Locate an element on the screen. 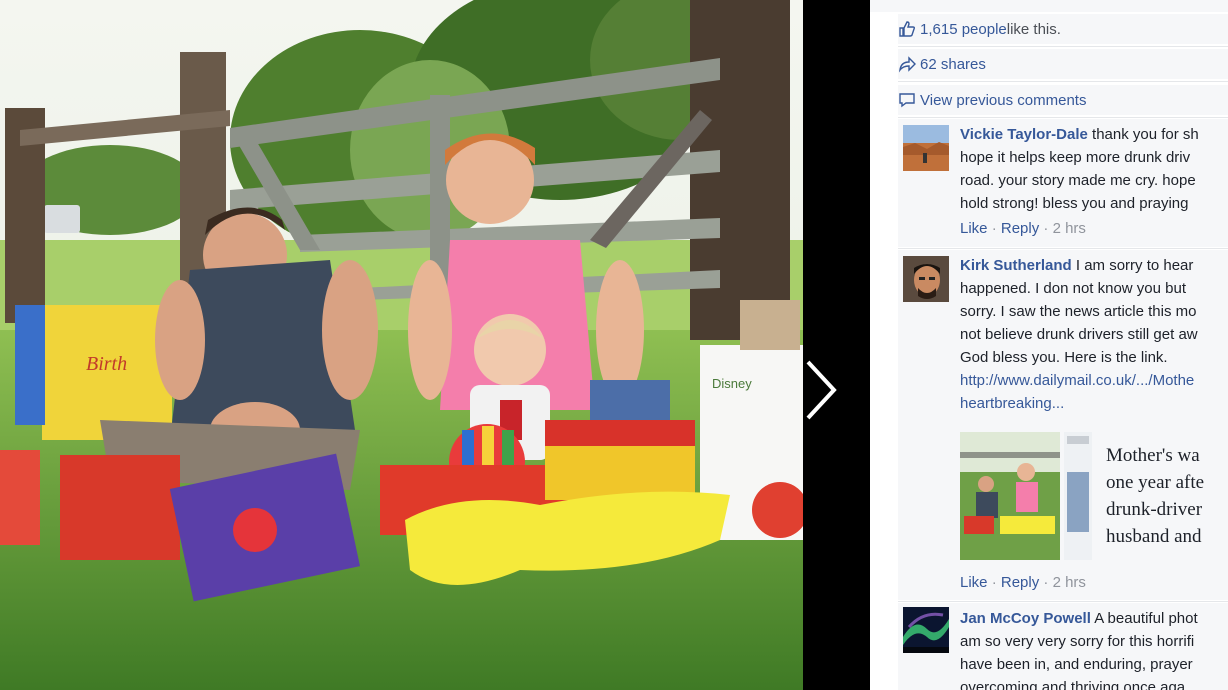  canyon-landscape-photo is located at coordinates (926, 148).